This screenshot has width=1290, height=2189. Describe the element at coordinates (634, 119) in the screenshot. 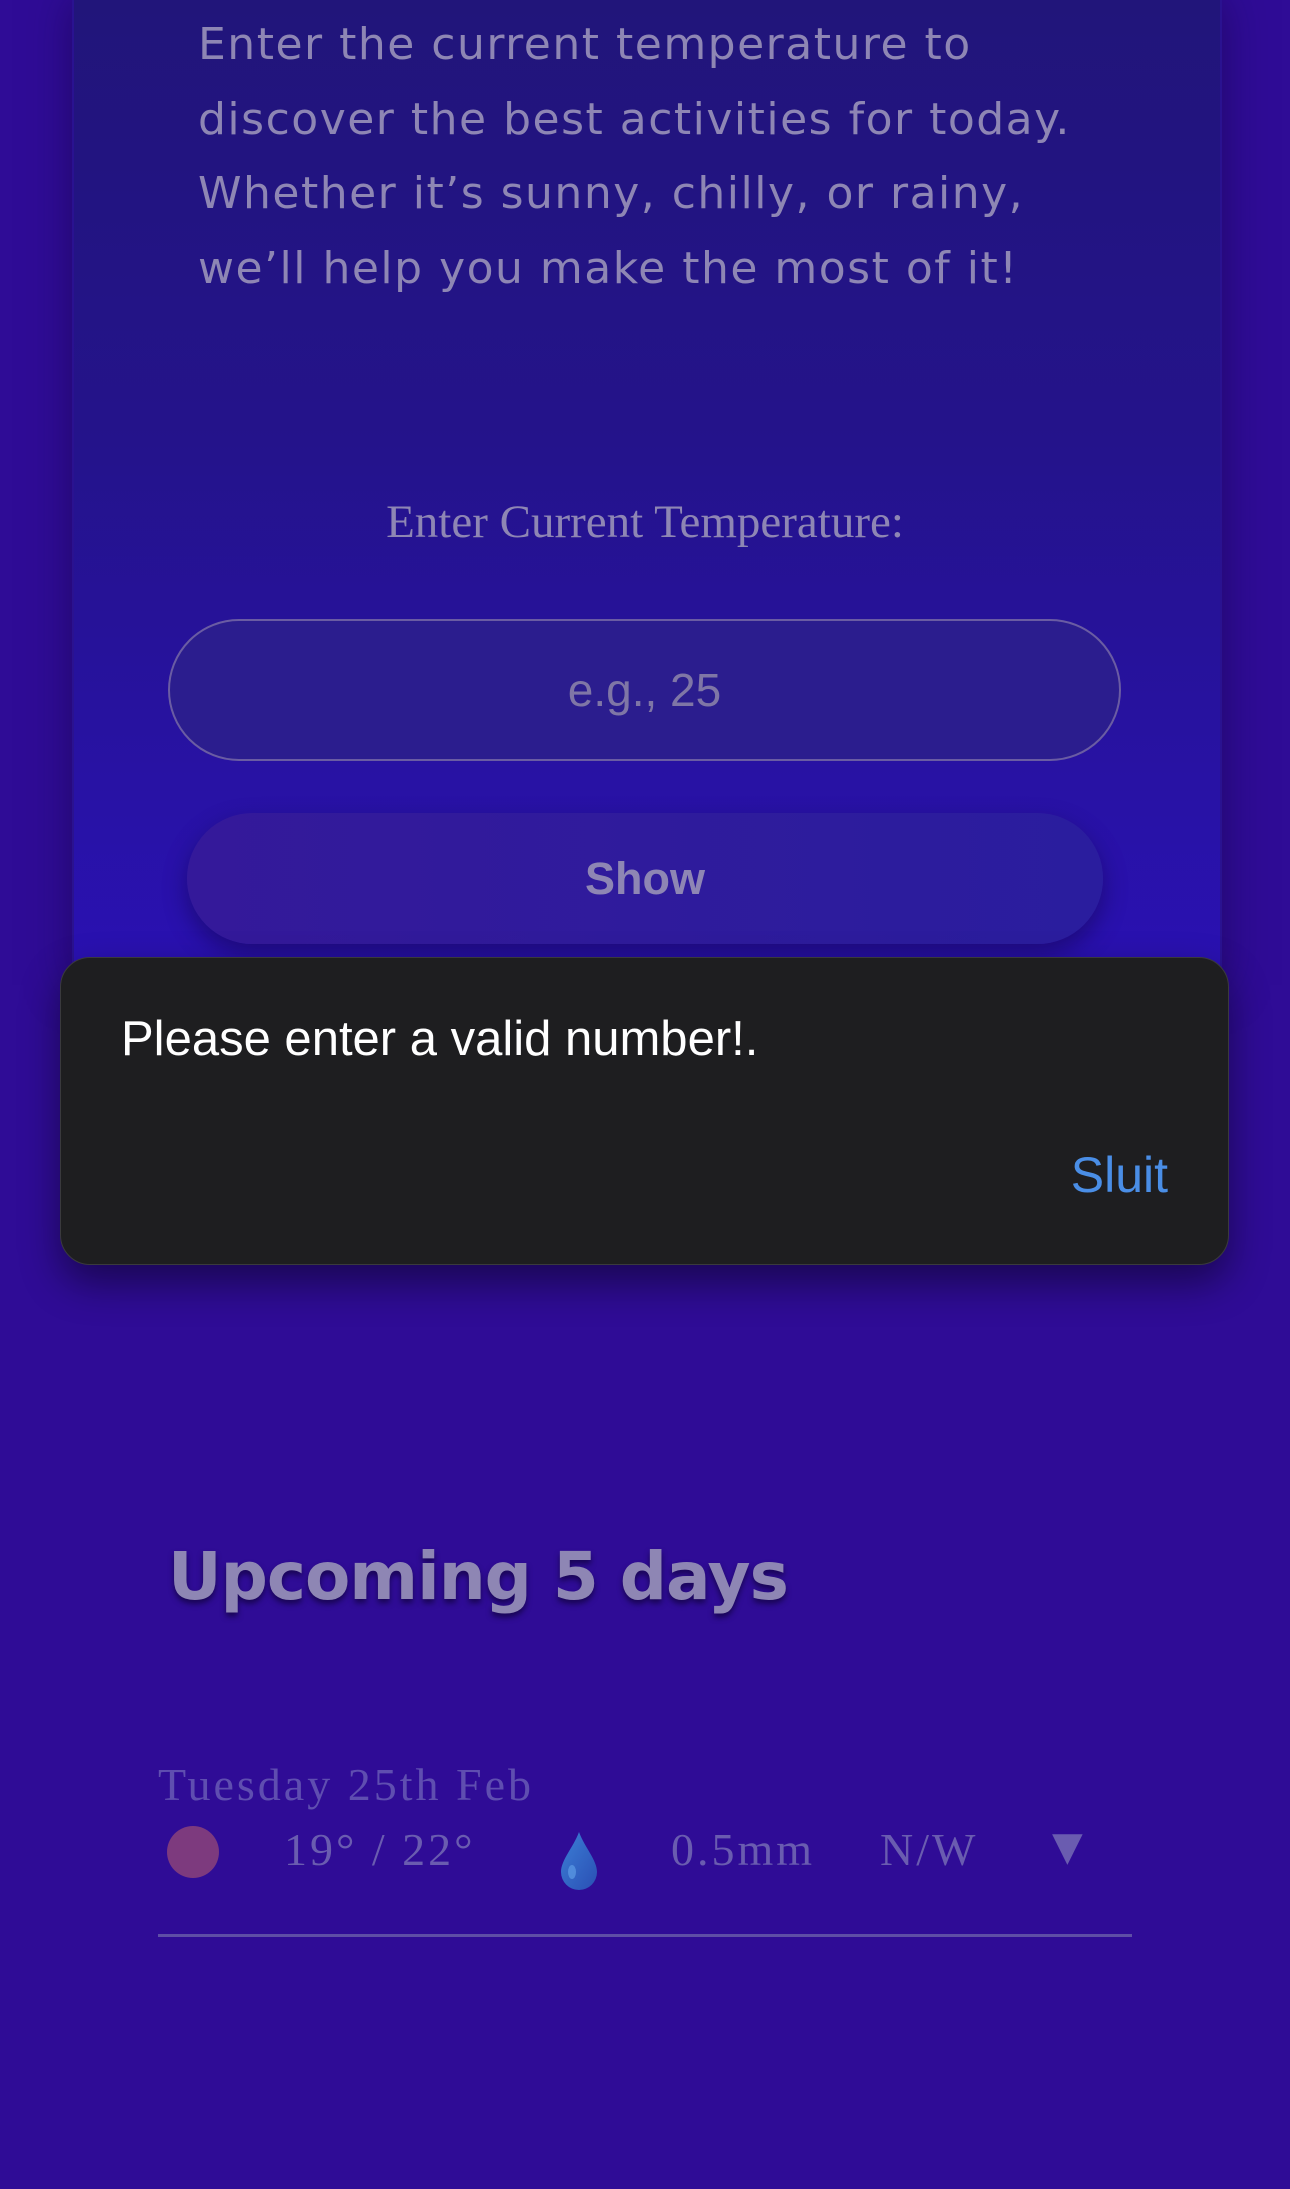

I see `intro-line: discover the best activities for today.` at that location.